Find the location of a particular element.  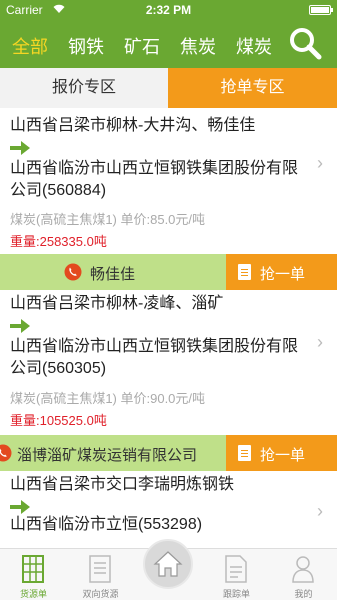

contact-name: 淄博淄矿煤炭运销有限公司 is located at coordinates (107, 454).